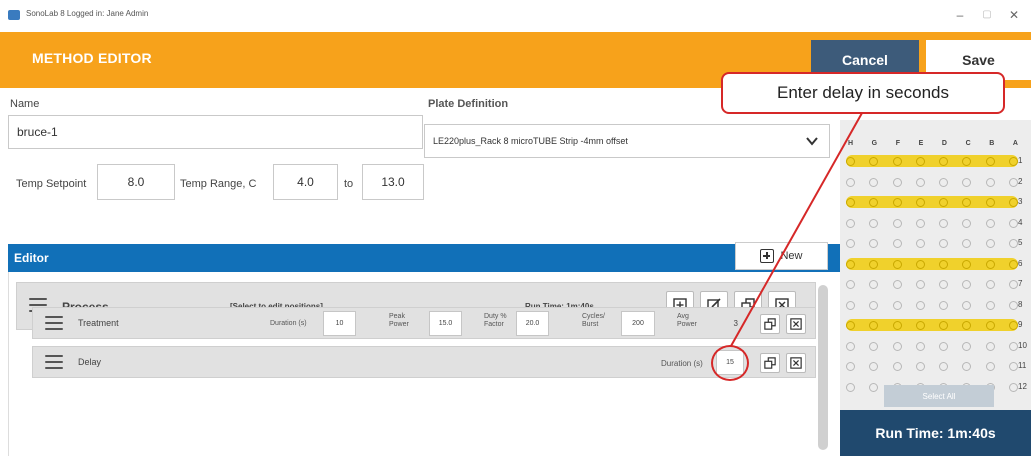 Image resolution: width=1031 pixels, height=456 pixels. I want to click on maximize-button: ▢, so click(987, 15).